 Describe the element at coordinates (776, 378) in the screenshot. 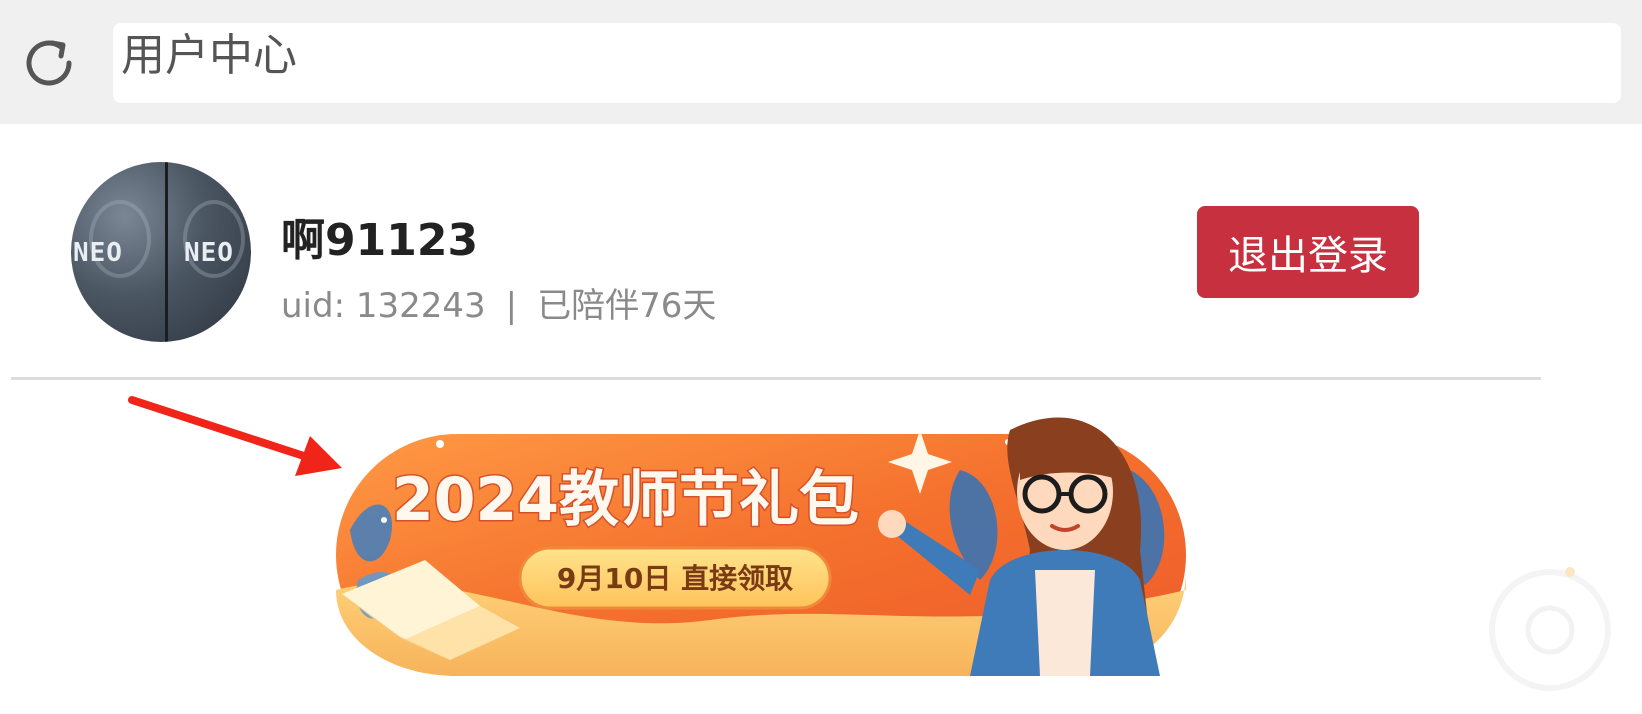

I see `divider` at that location.